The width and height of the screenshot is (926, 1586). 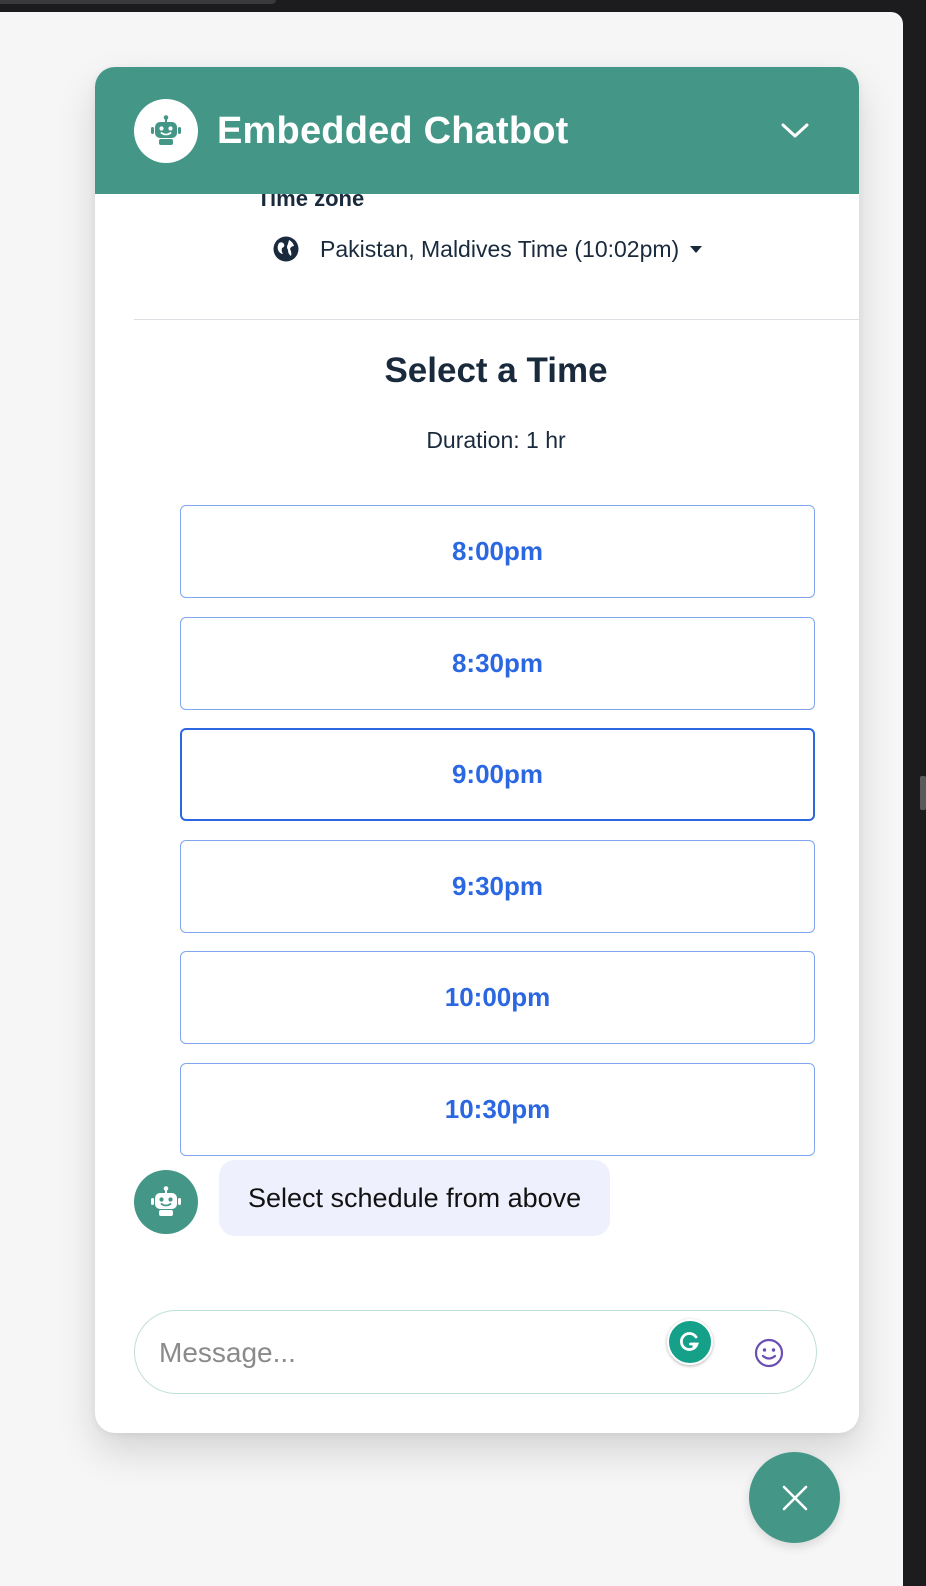 I want to click on time-slot-button: 8:30pm, so click(x=497, y=663).